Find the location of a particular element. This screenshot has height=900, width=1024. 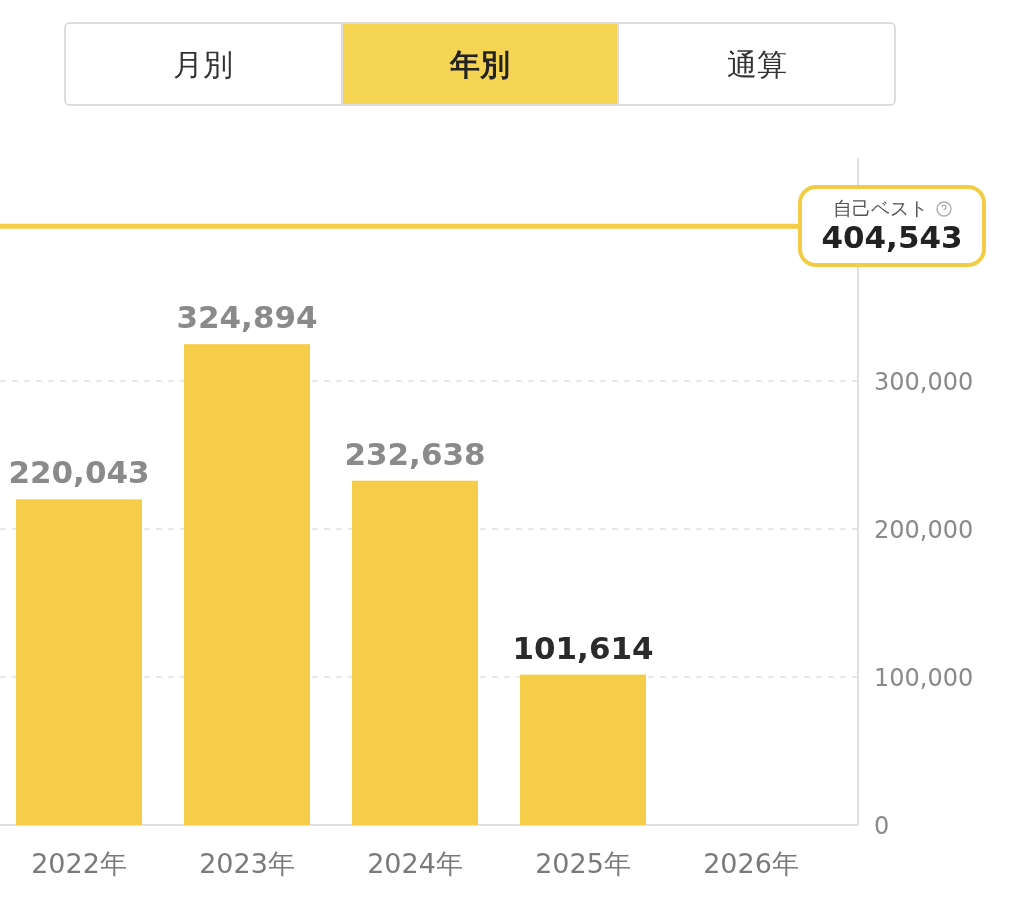

y-tick-label: 100,000 is located at coordinates (924, 678).